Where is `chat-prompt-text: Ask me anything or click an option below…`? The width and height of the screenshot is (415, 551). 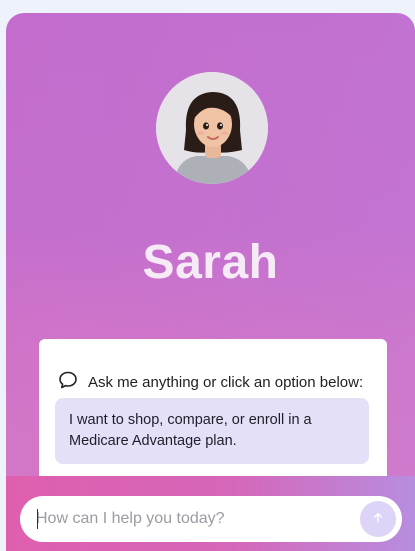 chat-prompt-text: Ask me anything or click an option below… is located at coordinates (226, 382).